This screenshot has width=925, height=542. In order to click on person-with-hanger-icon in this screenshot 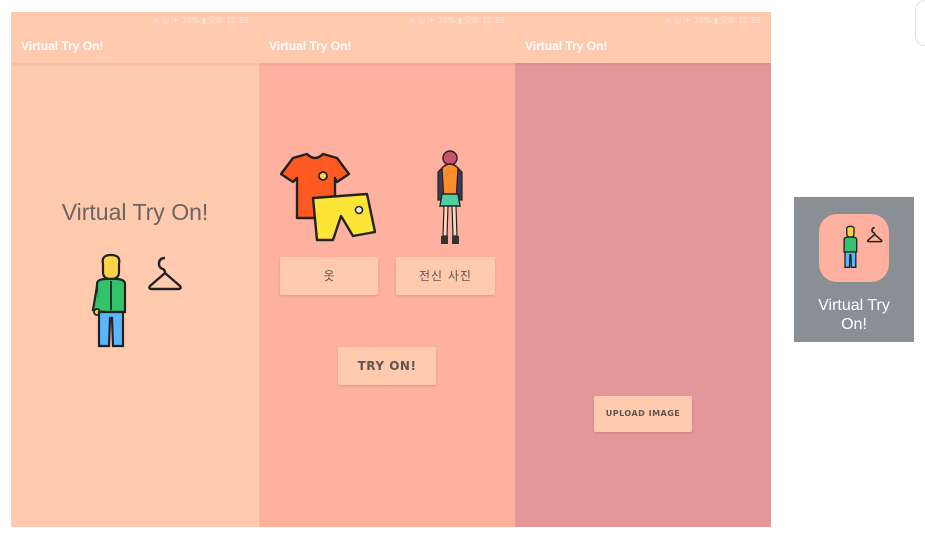, I will do `click(136, 300)`.